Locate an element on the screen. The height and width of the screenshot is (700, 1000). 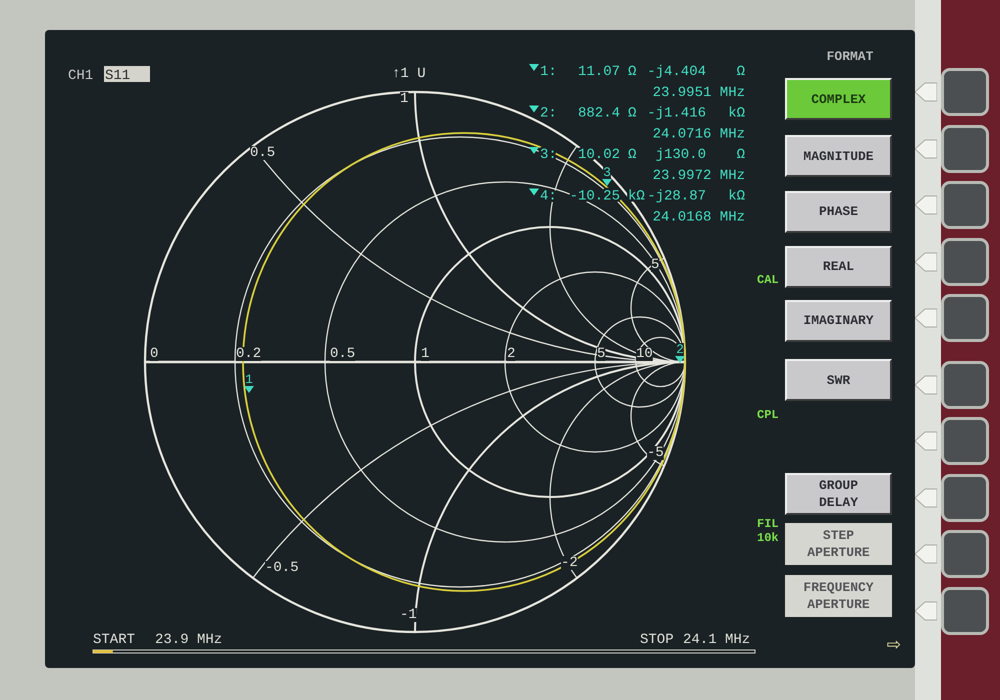
parameter-label: S11 is located at coordinates (117, 76).